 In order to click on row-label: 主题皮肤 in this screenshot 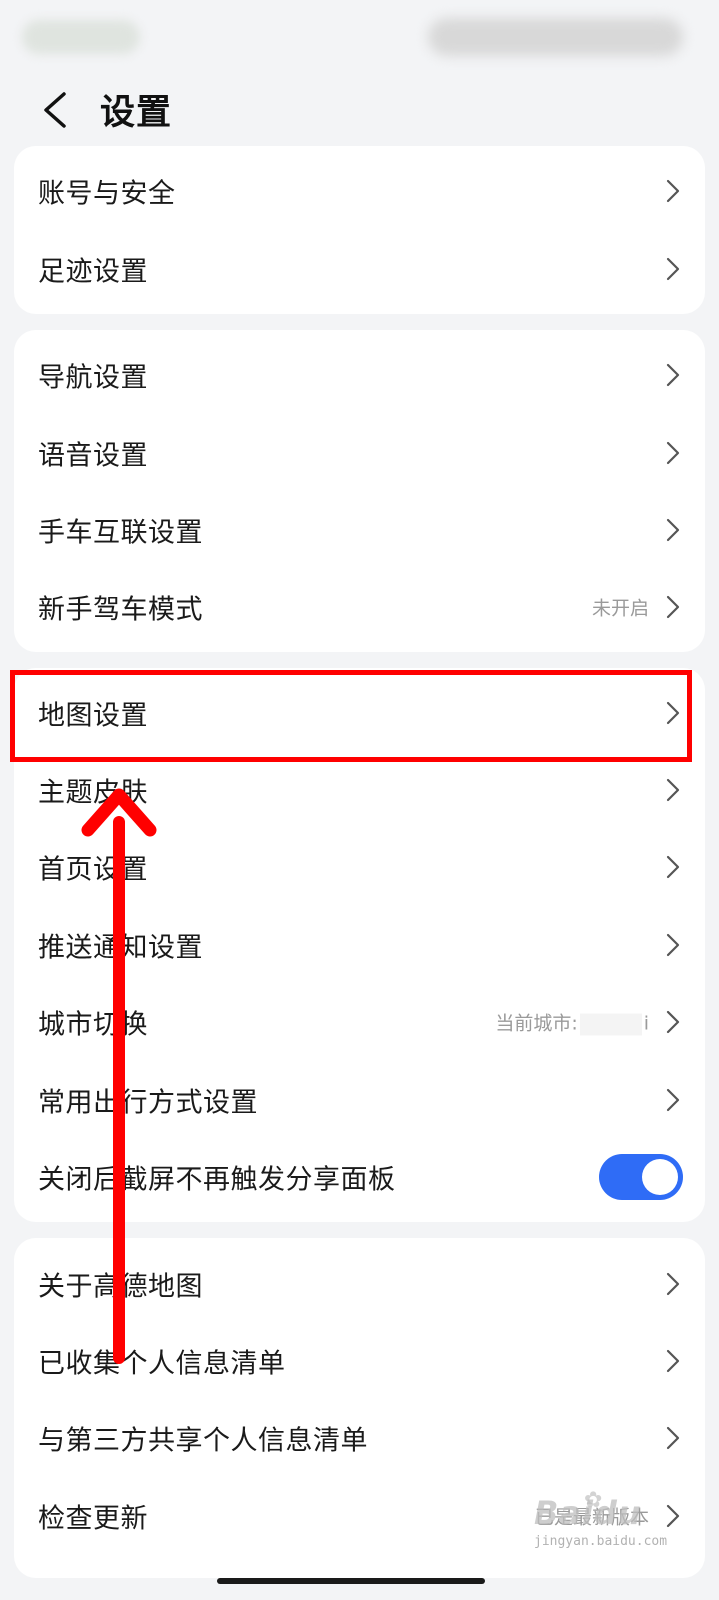, I will do `click(93, 793)`.